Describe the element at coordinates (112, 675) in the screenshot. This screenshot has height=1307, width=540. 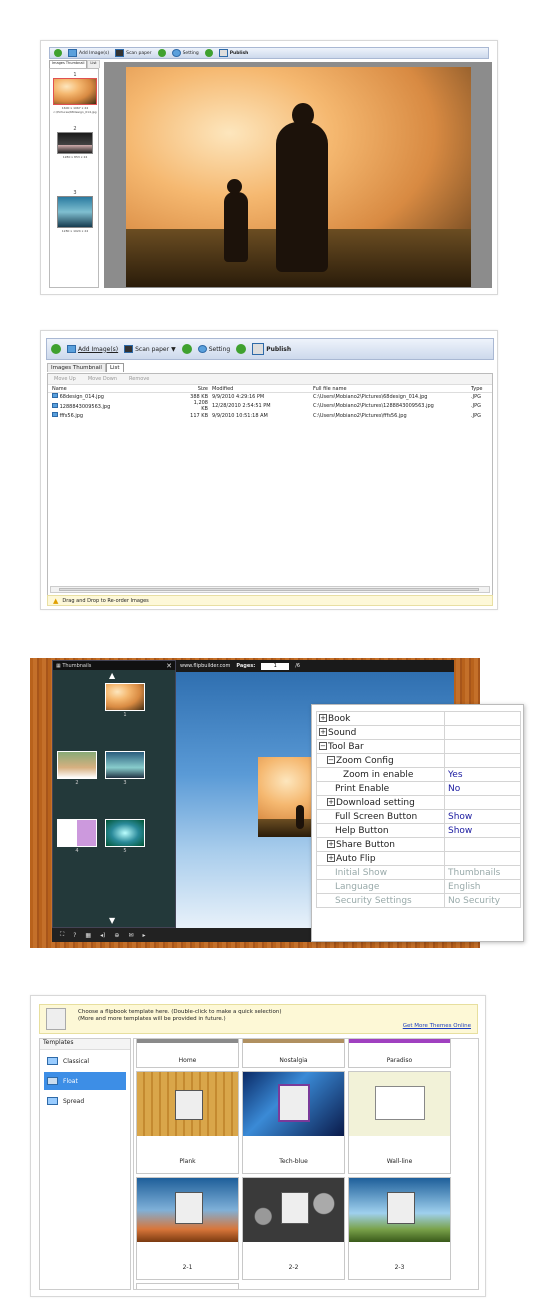
I see `scroll-up-icon: ▲` at that location.